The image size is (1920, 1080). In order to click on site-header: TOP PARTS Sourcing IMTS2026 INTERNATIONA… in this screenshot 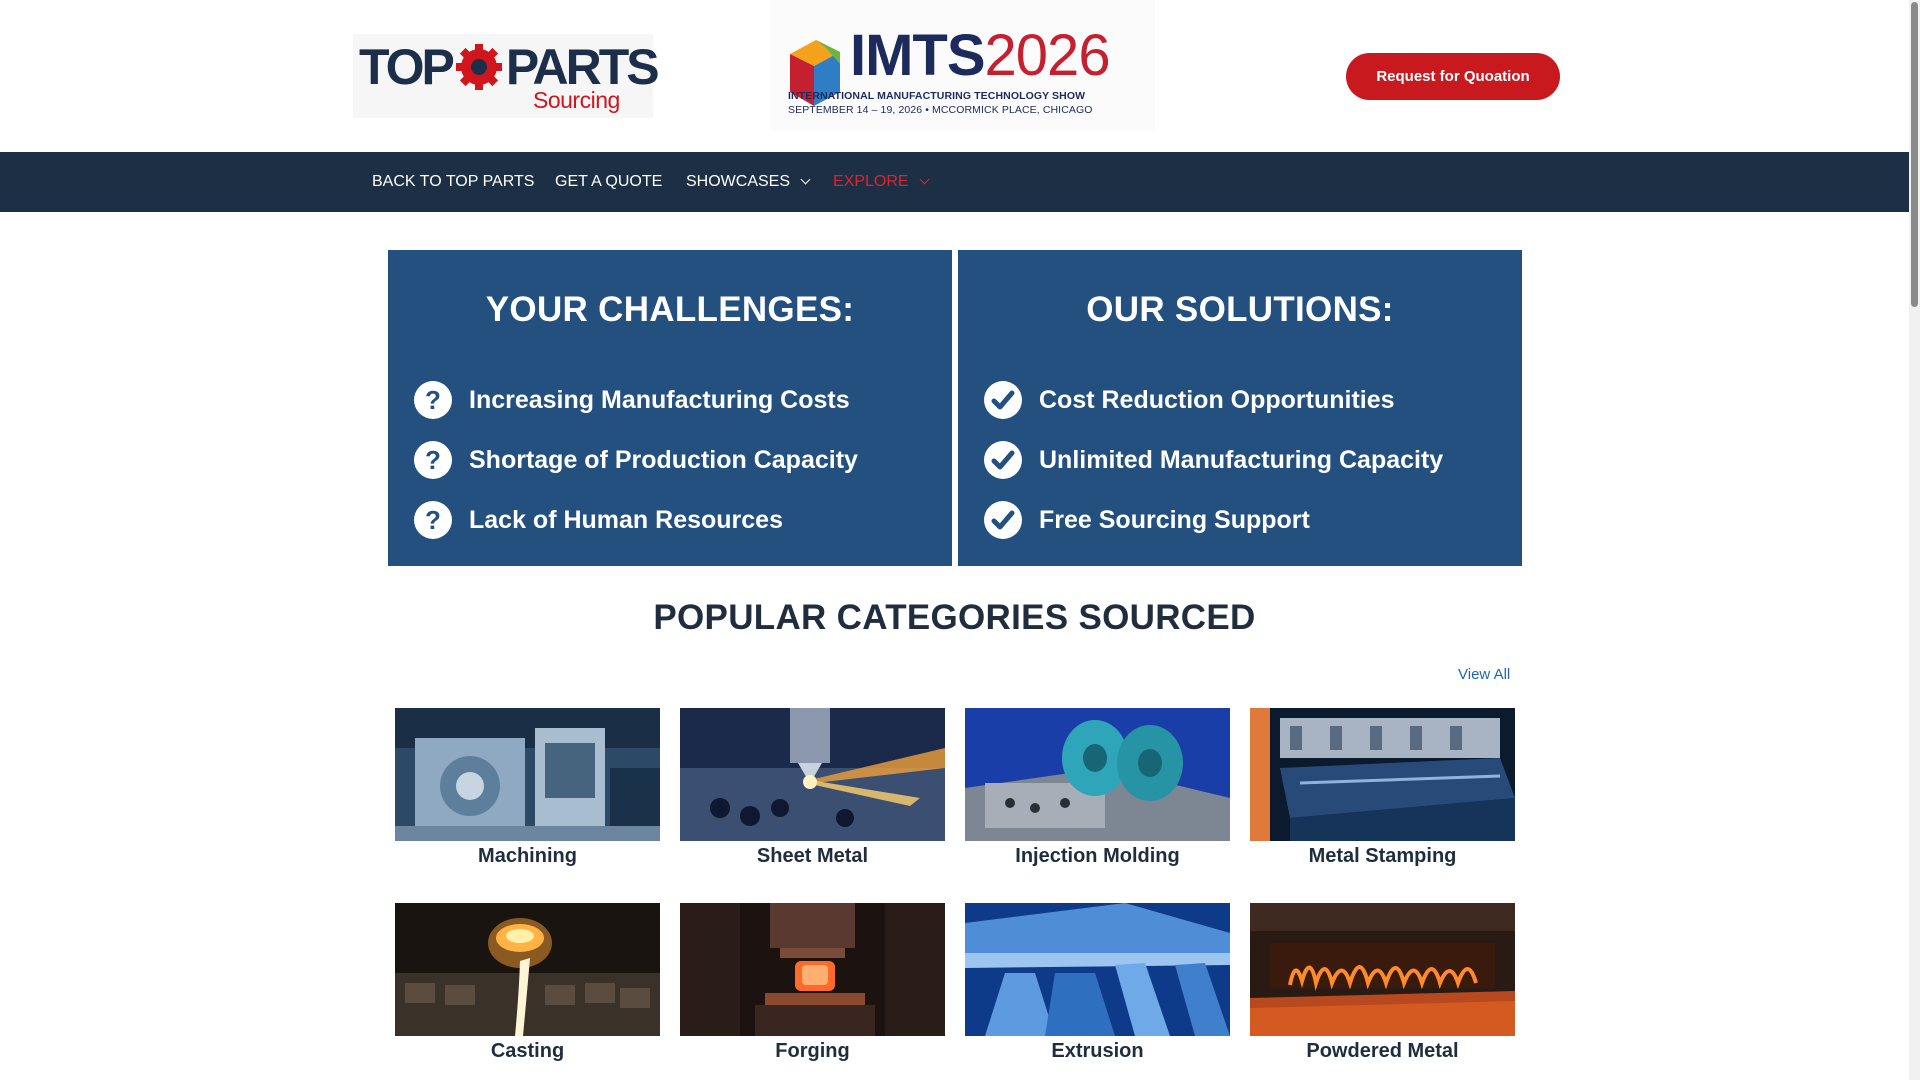, I will do `click(954, 76)`.